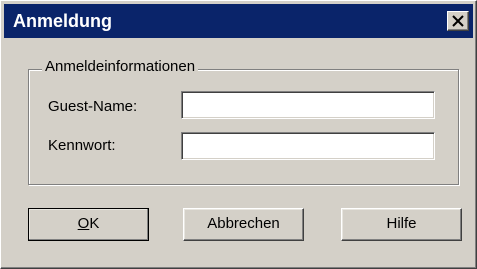 This screenshot has width=477, height=269. I want to click on ok-button-accel: O, so click(83, 223).